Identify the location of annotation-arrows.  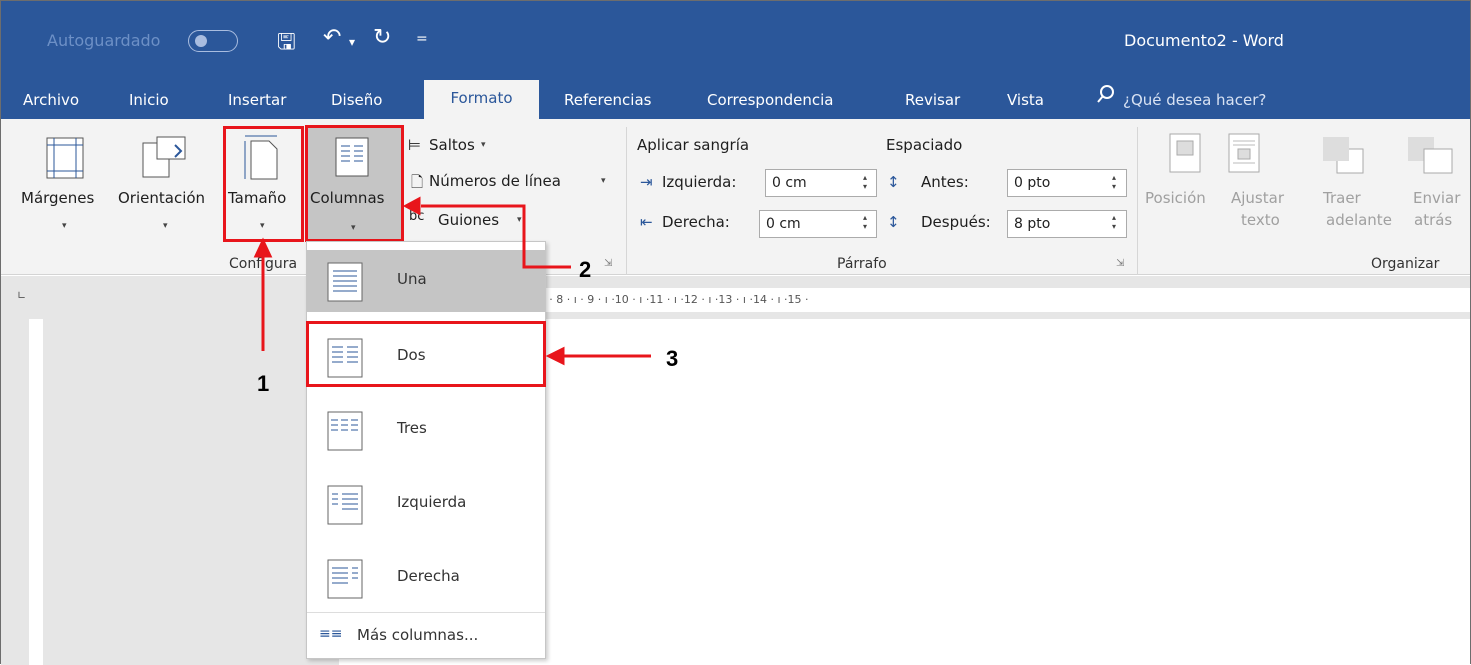
(452, 281).